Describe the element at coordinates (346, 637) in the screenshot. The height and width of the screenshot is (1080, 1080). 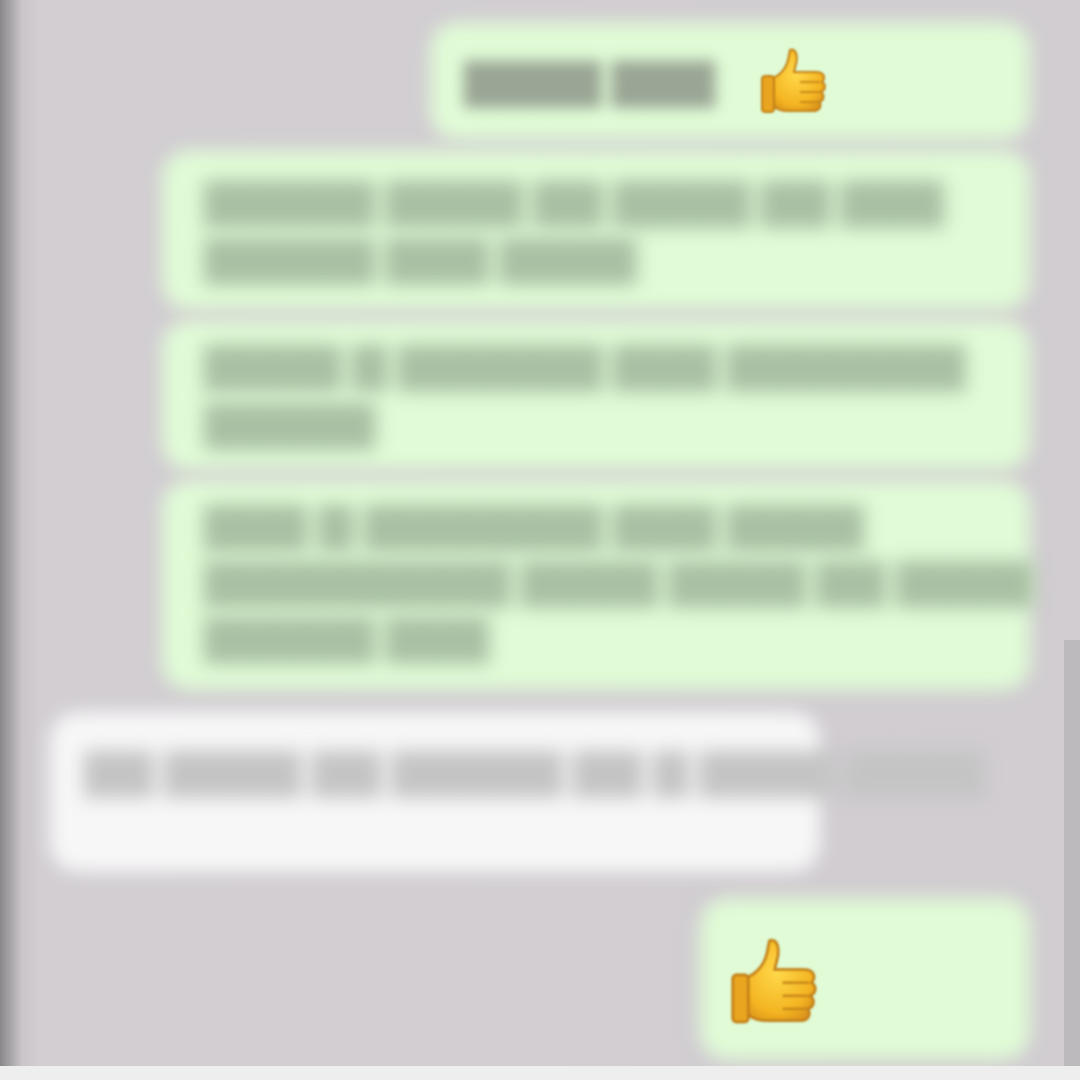
I see `message-text-visible: ▇▇▇▇▇ ▇▇▇` at that location.